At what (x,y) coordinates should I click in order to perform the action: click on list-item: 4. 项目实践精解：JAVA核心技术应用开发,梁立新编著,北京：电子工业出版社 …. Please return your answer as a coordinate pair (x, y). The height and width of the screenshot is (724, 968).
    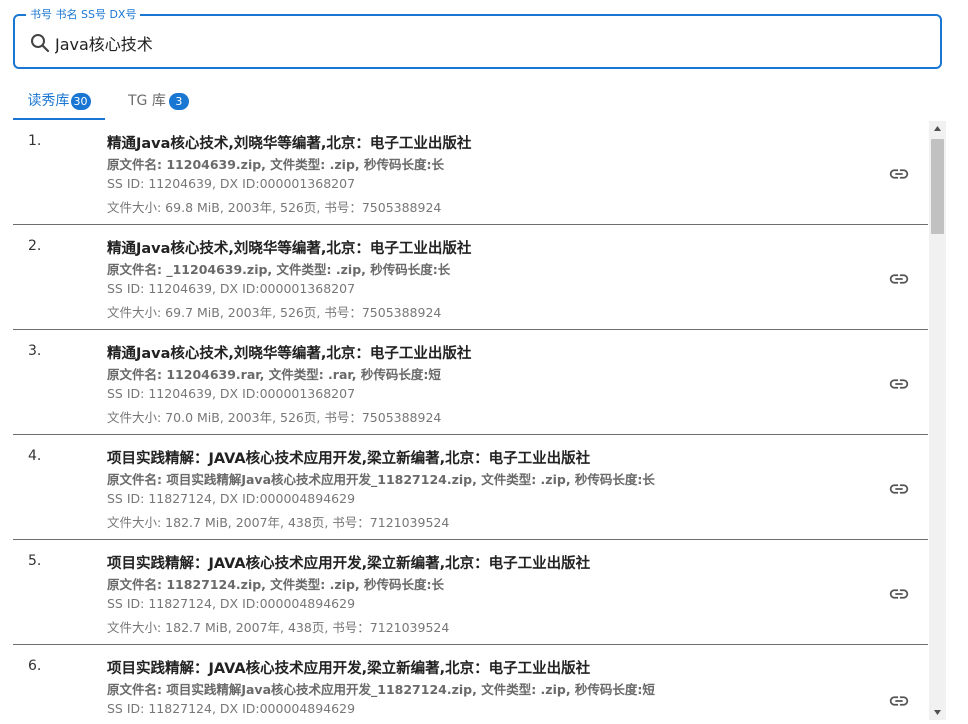
    Looking at the image, I should click on (470, 488).